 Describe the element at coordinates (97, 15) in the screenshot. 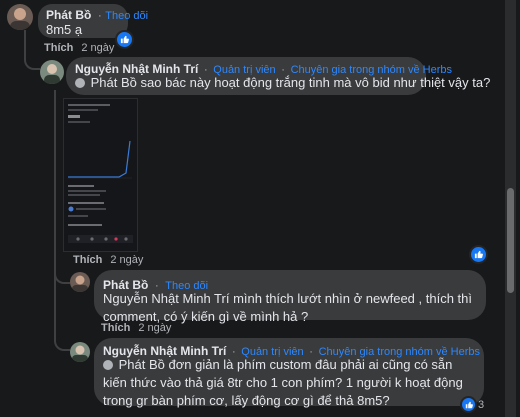

I see `comment-1-header: Phát Bồ · Theo dõi` at that location.